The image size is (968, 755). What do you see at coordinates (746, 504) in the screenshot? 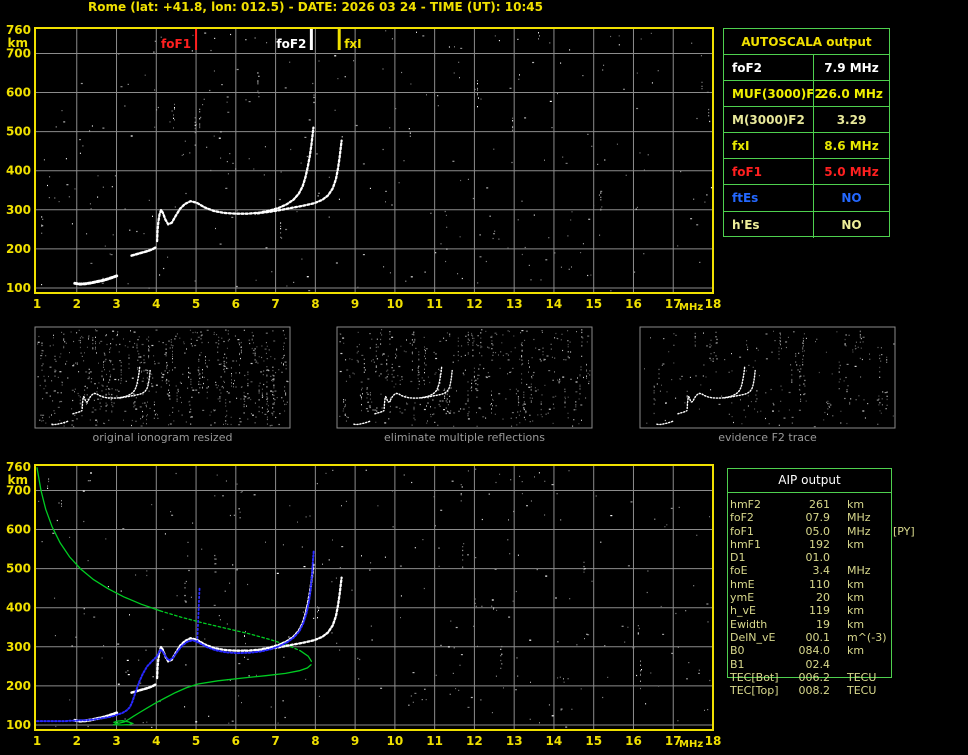
I see `aip-label: hmF2` at bounding box center [746, 504].